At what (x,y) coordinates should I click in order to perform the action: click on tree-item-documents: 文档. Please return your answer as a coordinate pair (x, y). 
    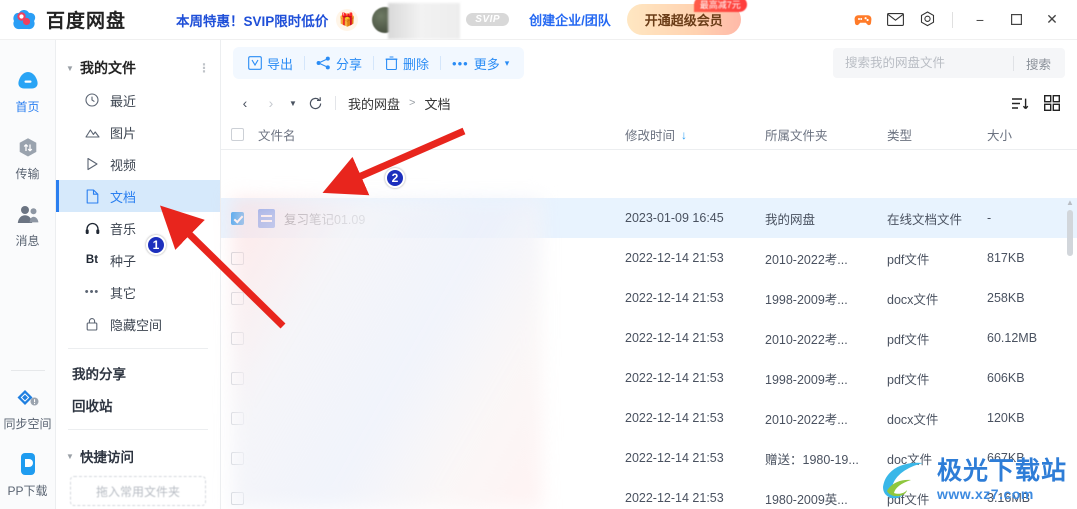
    Looking at the image, I should click on (138, 196).